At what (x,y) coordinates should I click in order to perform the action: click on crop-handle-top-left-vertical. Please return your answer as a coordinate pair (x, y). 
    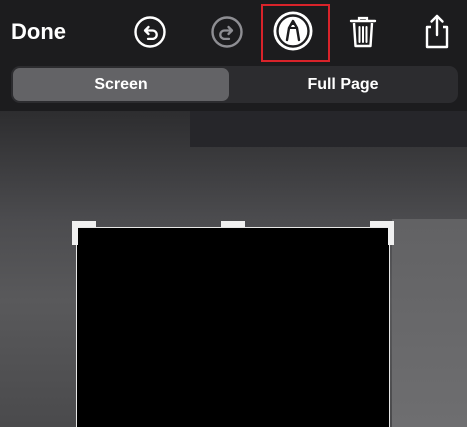
    Looking at the image, I should click on (75, 233).